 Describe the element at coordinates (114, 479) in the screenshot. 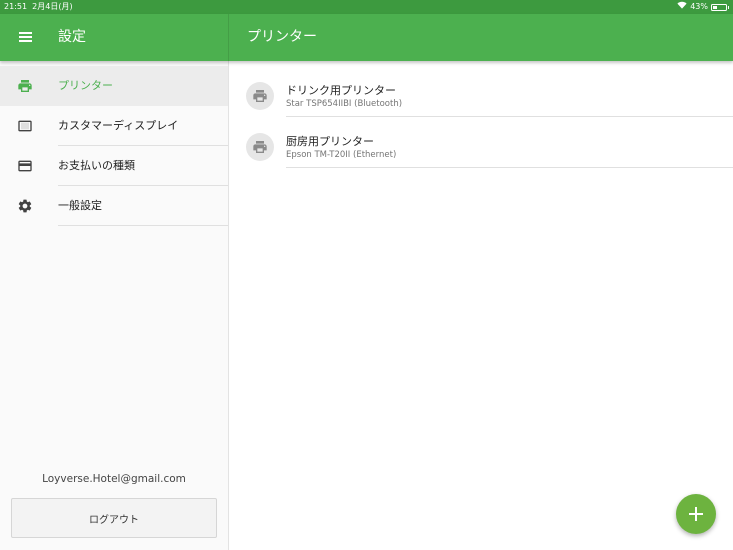

I see `account-email: Loyverse.Hotel@gmail.com` at that location.